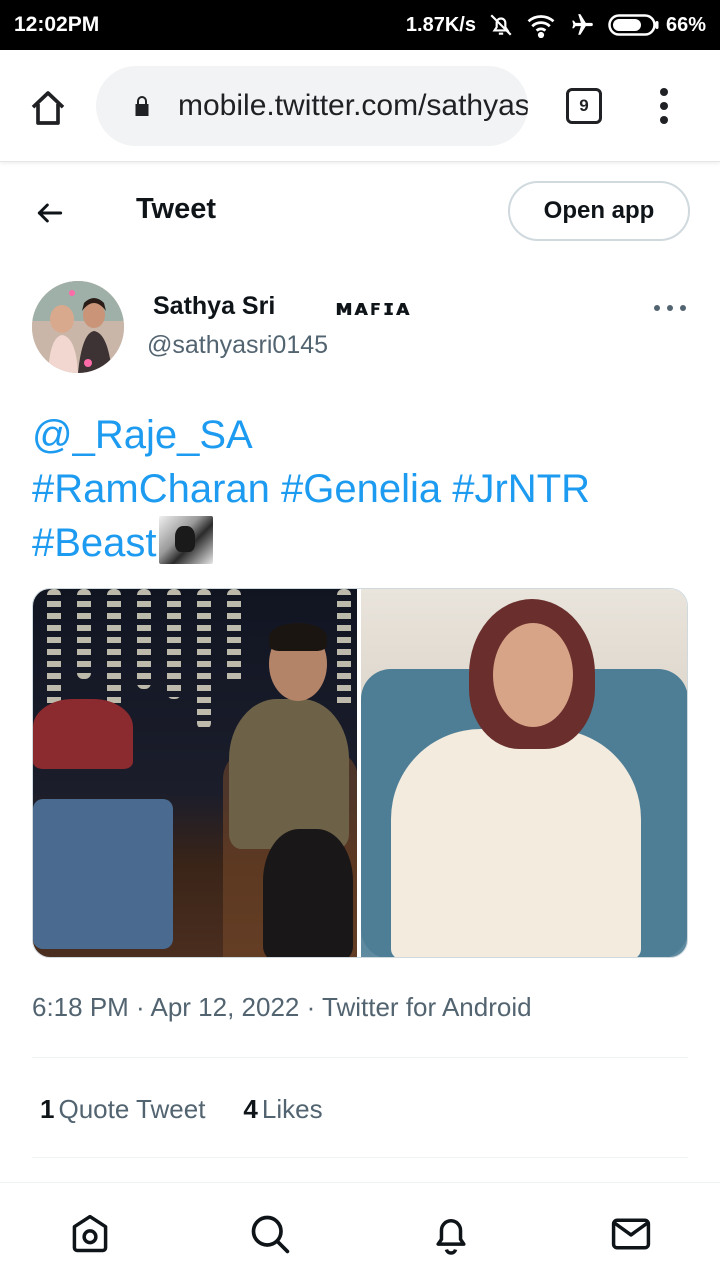 This screenshot has width=720, height=1280. I want to click on more-vertical-icon, so click(664, 92).